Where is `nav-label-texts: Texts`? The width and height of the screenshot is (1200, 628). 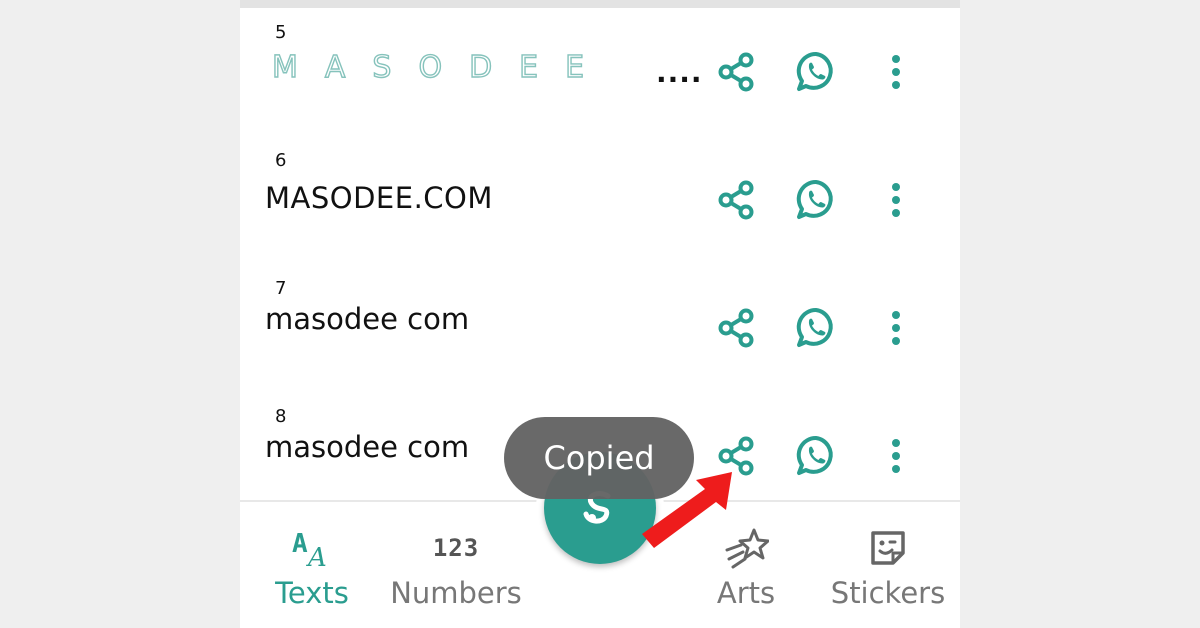 nav-label-texts: Texts is located at coordinates (312, 593).